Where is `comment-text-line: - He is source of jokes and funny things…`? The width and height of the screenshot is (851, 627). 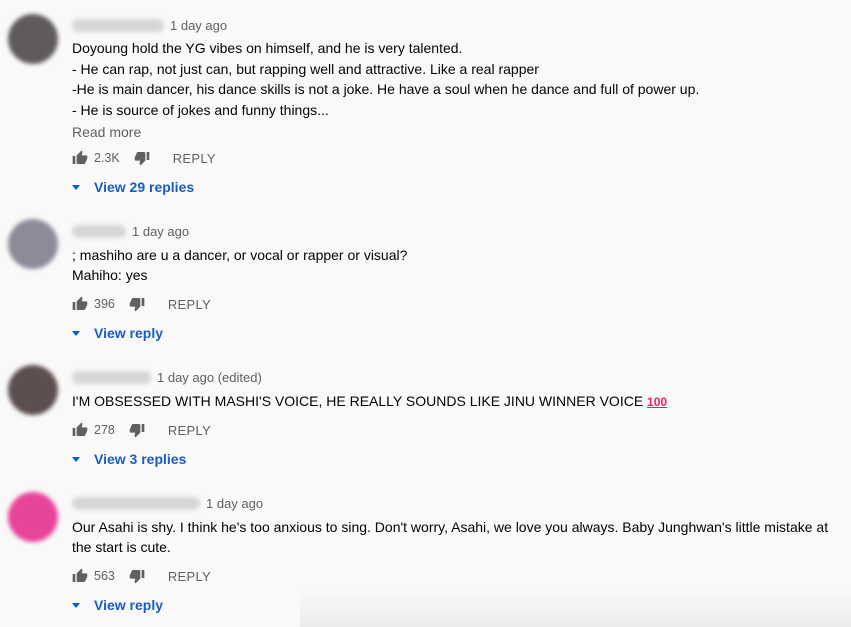 comment-text-line: - He is source of jokes and funny things… is located at coordinates (200, 110).